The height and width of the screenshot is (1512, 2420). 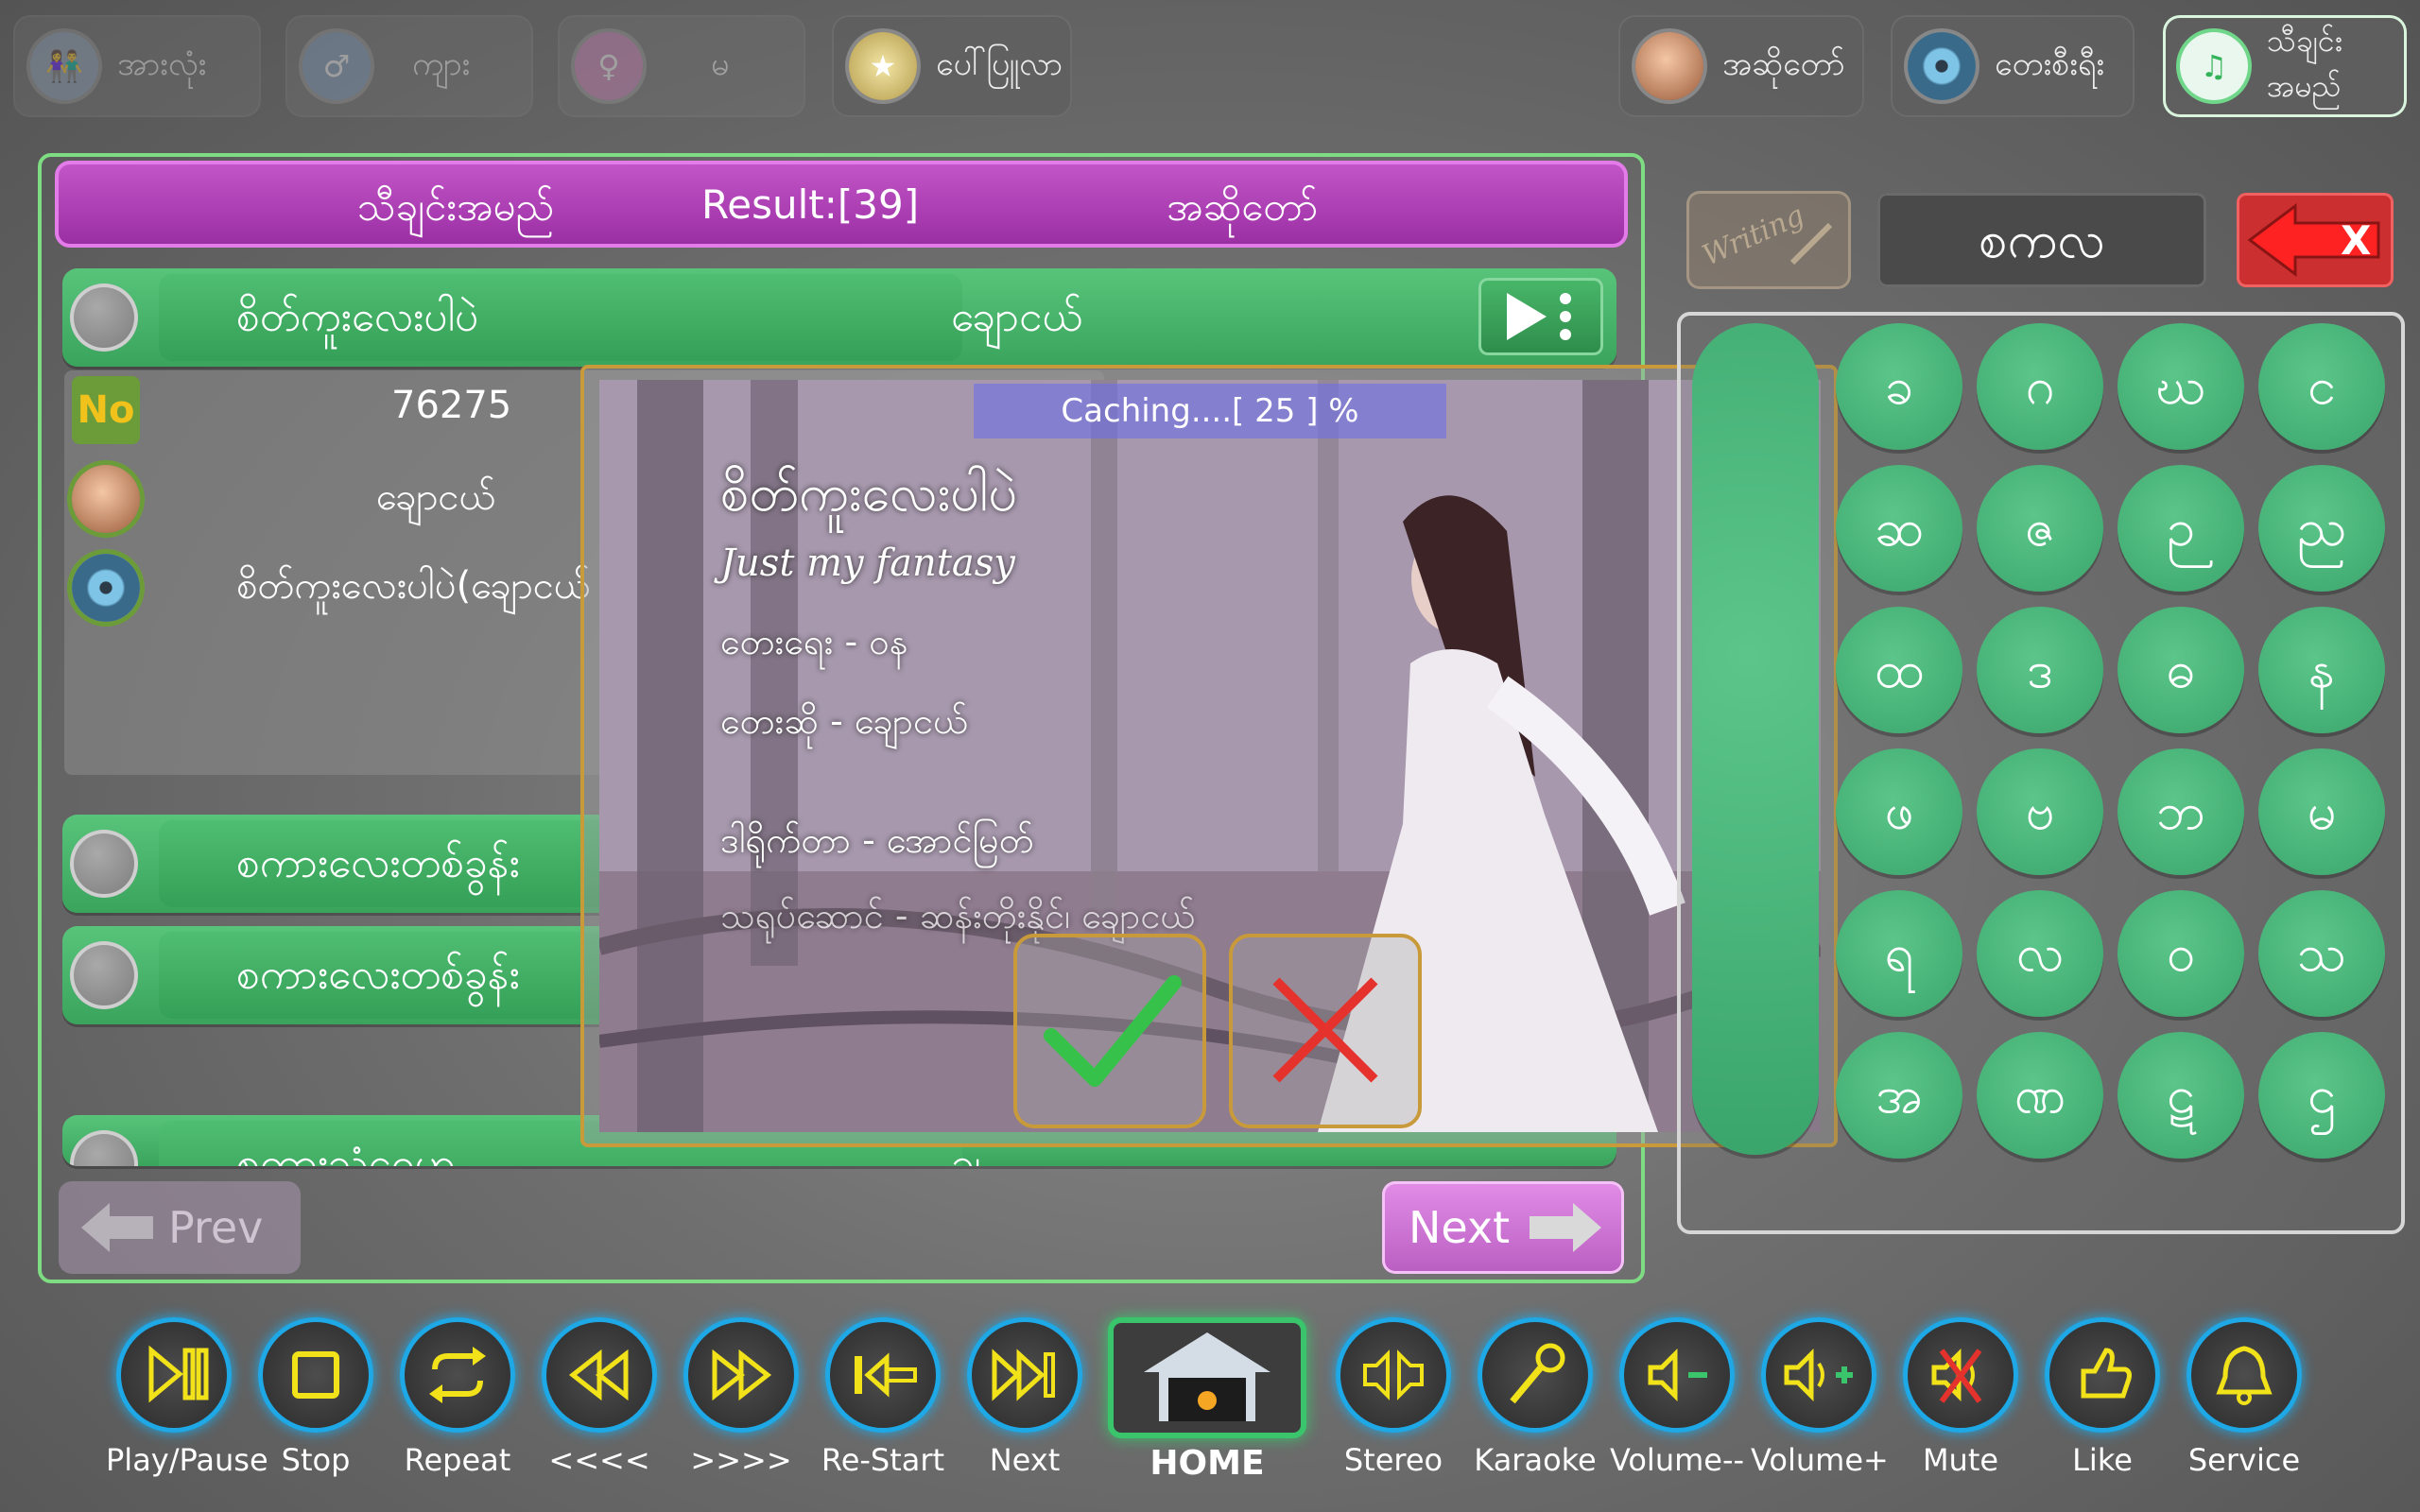 I want to click on toolbar-bell-button: Service, so click(x=2244, y=1397).